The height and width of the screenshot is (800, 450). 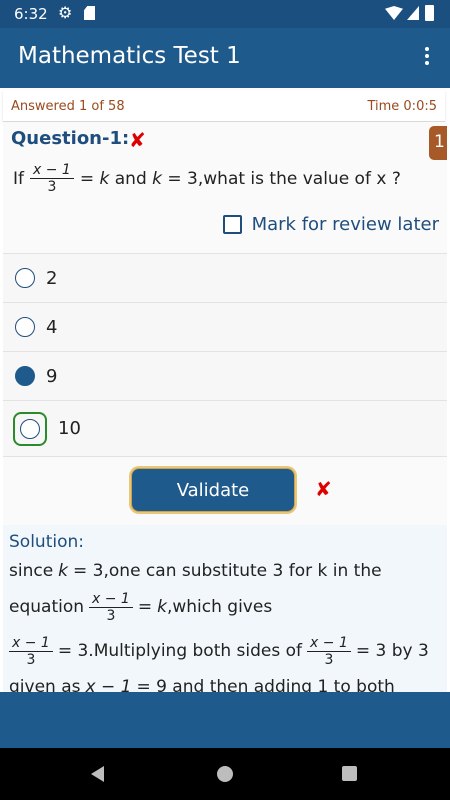 What do you see at coordinates (345, 224) in the screenshot?
I see `review-label: Mark for review later` at bounding box center [345, 224].